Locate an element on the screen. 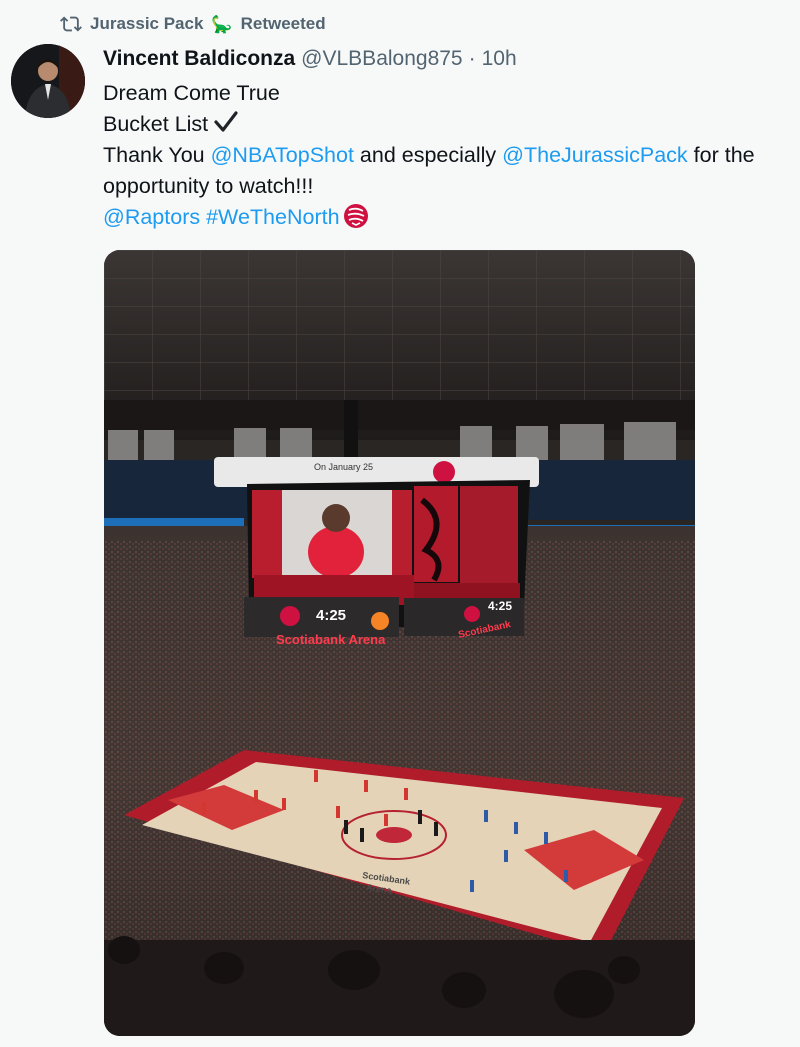 The height and width of the screenshot is (1047, 800). ticker-text: On January 25 is located at coordinates (343, 467).